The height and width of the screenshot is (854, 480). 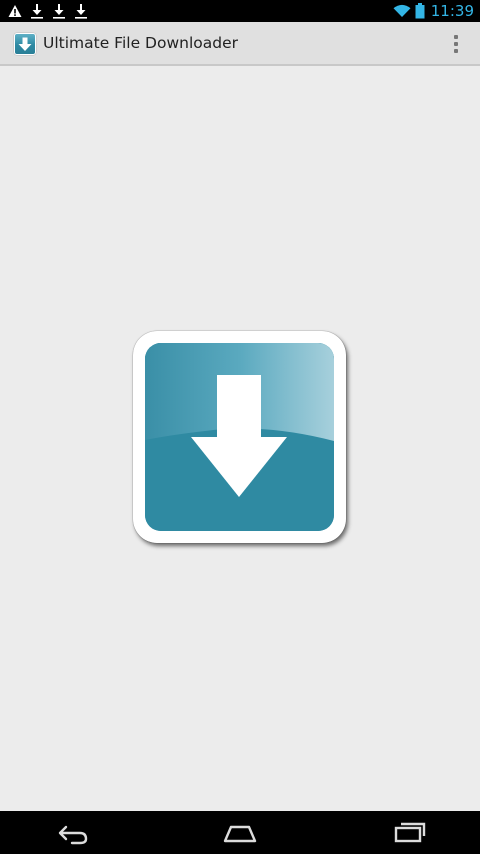 What do you see at coordinates (25, 44) in the screenshot?
I see `download-app-icon` at bounding box center [25, 44].